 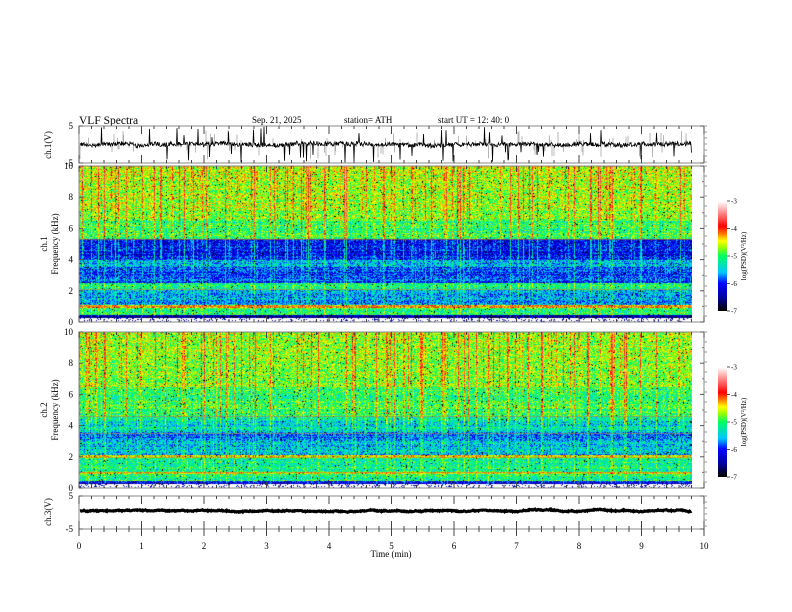 What do you see at coordinates (266, 546) in the screenshot?
I see `x-tick-label: 3` at bounding box center [266, 546].